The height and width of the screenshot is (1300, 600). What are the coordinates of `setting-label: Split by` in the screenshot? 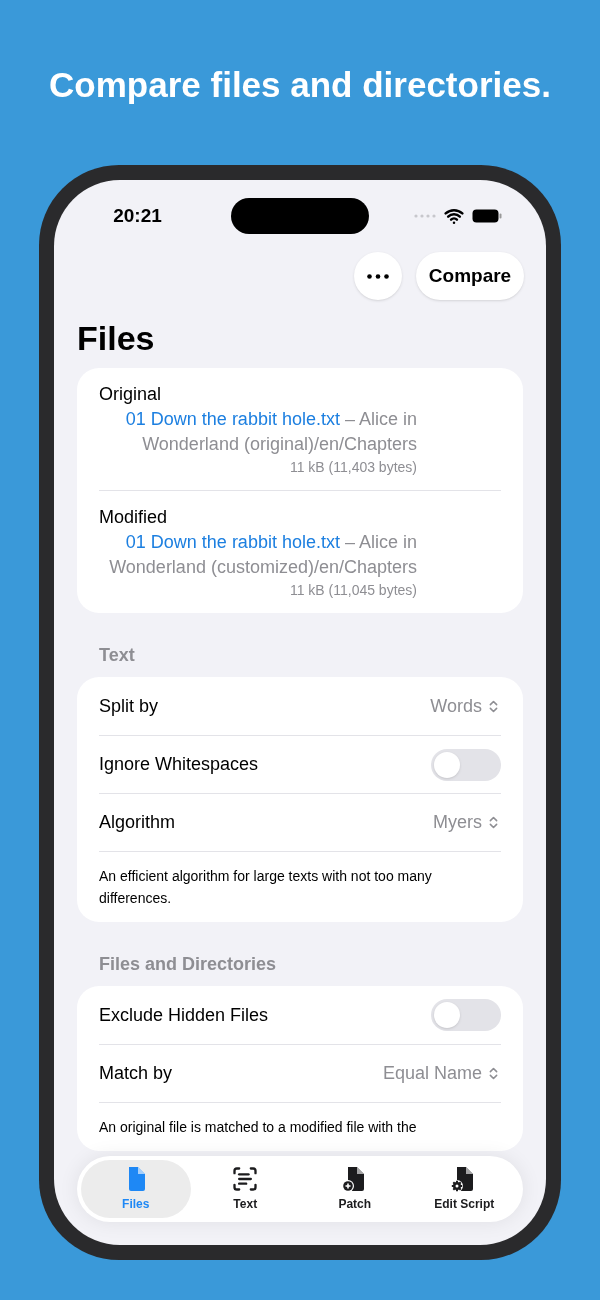 It's located at (129, 706).